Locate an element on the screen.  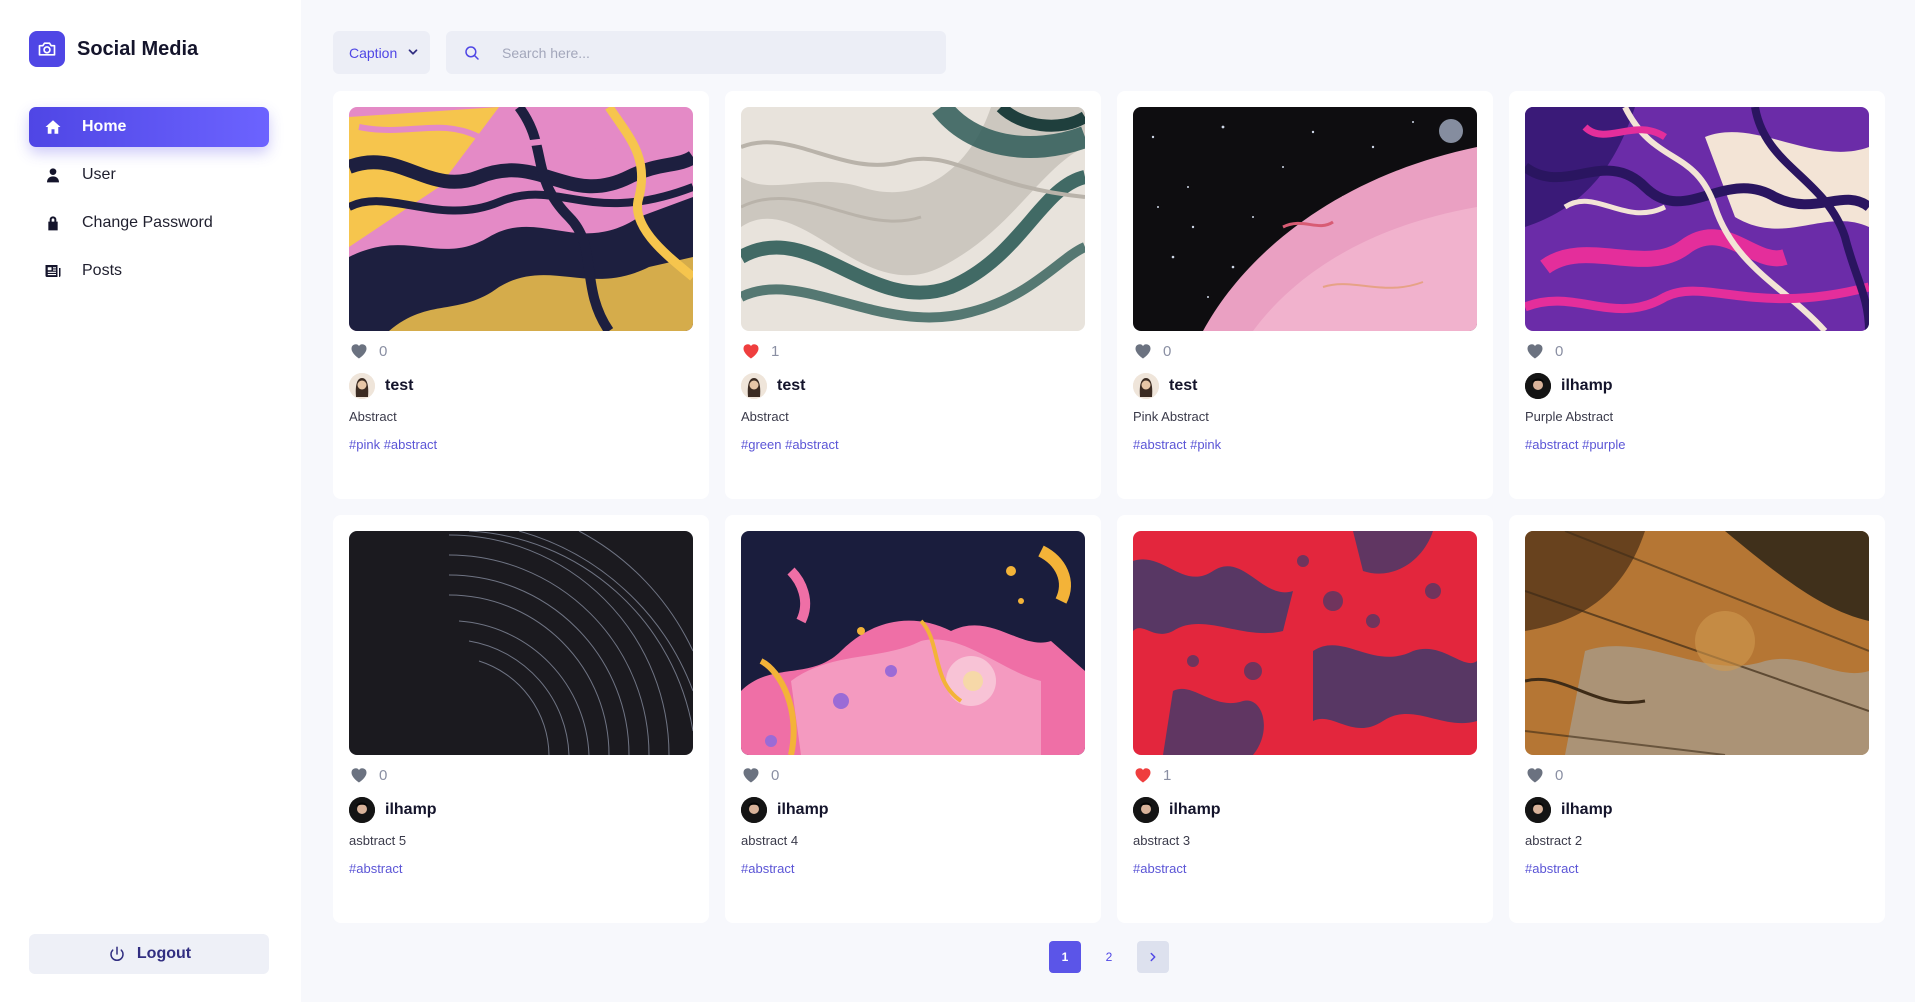
post-card: 0 ilhamp asbtract 5 #abstract is located at coordinates (521, 719).